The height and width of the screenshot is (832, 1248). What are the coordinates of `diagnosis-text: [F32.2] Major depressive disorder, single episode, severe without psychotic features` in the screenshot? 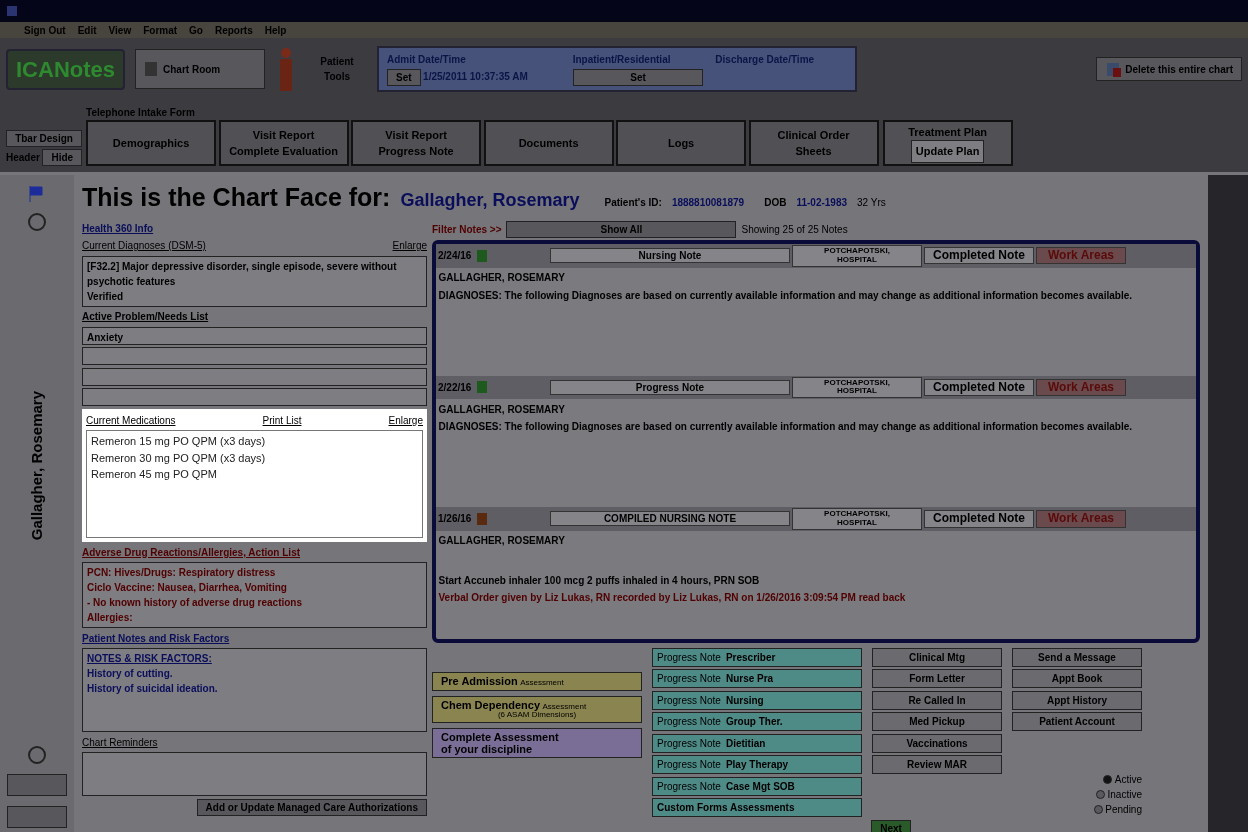 It's located at (242, 274).